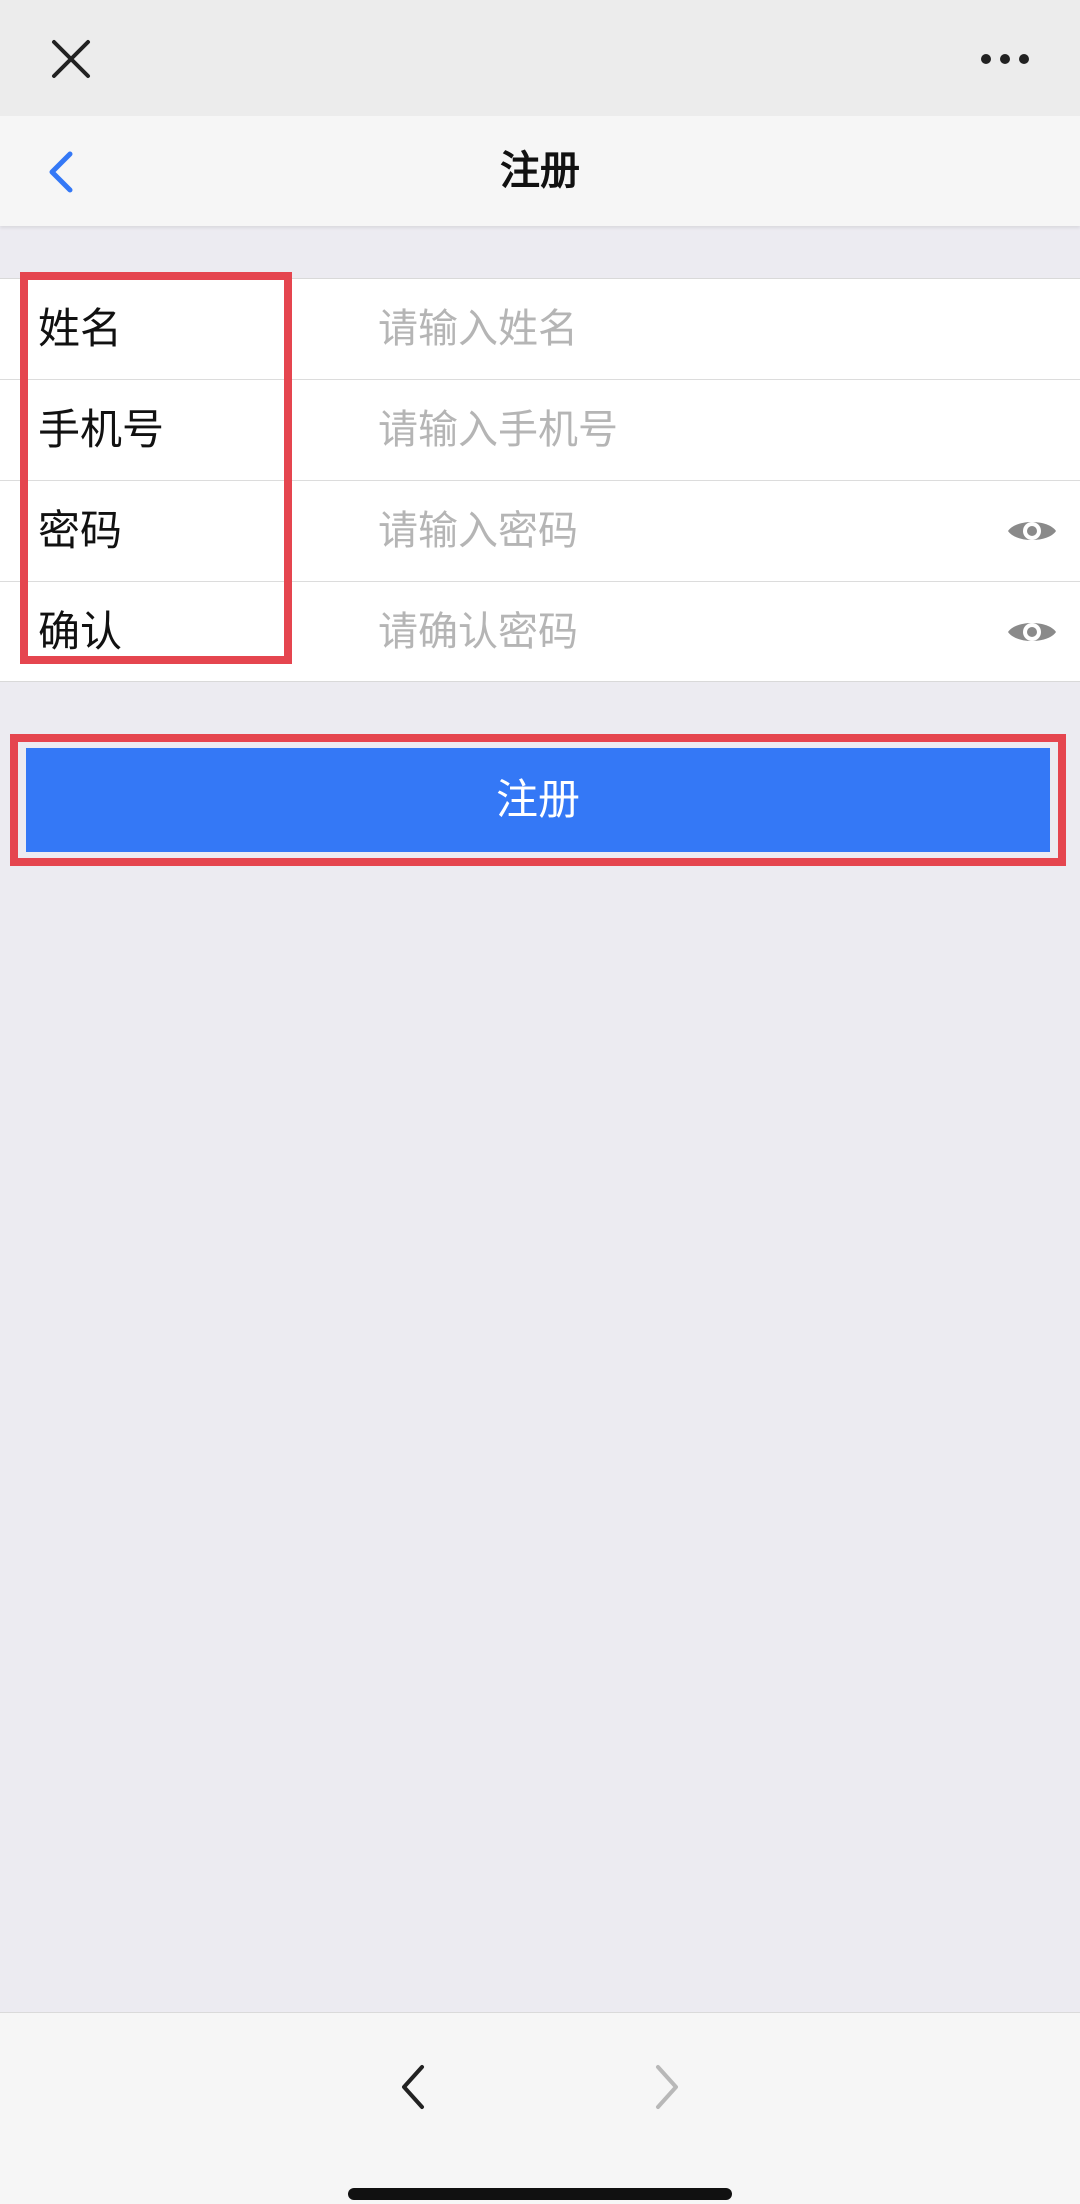  I want to click on home-indicator, so click(540, 2194).